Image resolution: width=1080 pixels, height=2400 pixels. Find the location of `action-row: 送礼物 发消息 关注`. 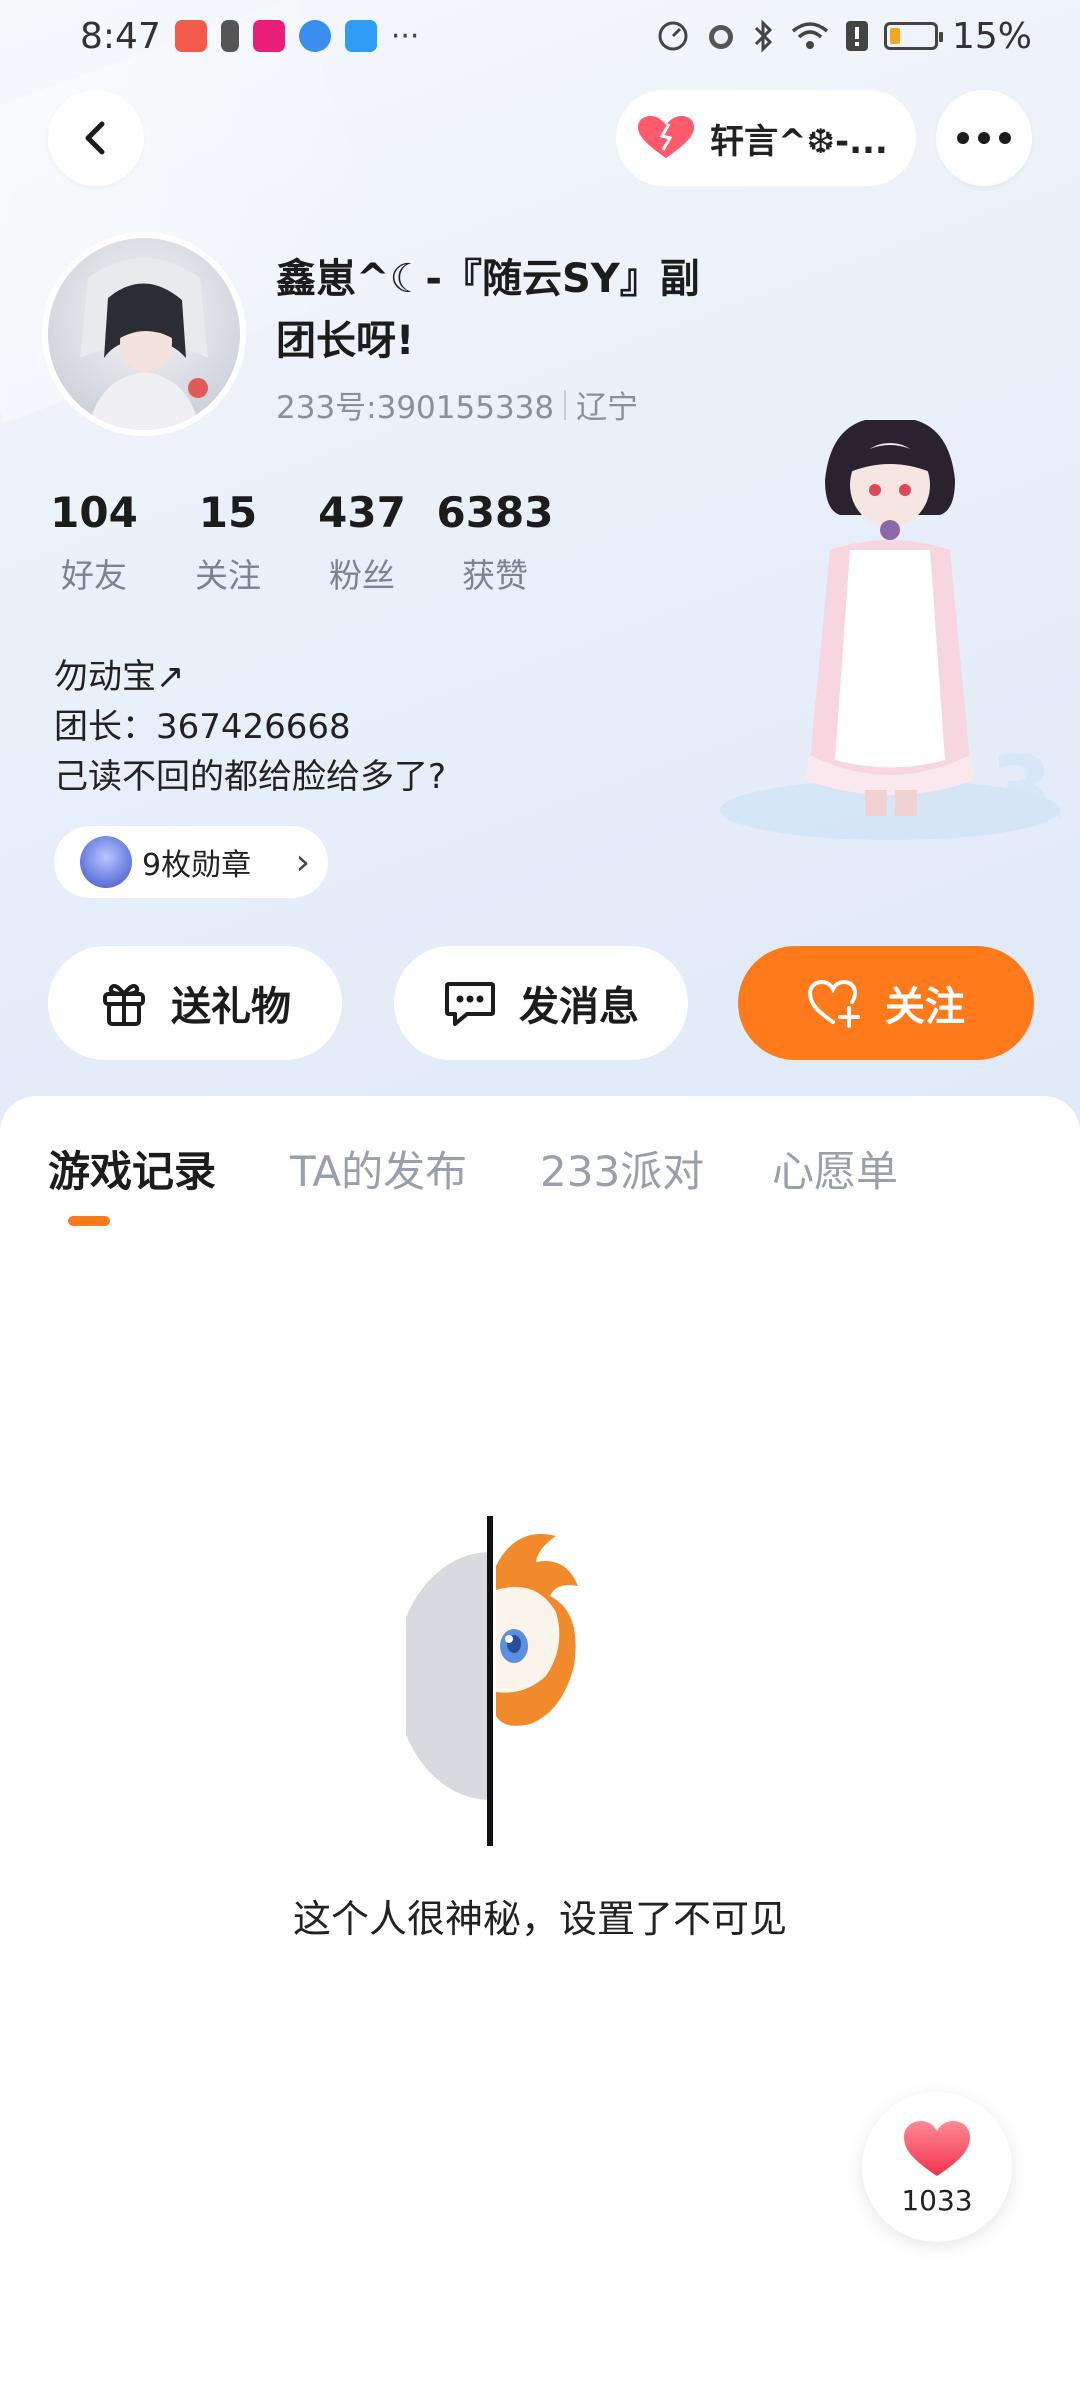

action-row: 送礼物 发消息 关注 is located at coordinates (541, 1003).